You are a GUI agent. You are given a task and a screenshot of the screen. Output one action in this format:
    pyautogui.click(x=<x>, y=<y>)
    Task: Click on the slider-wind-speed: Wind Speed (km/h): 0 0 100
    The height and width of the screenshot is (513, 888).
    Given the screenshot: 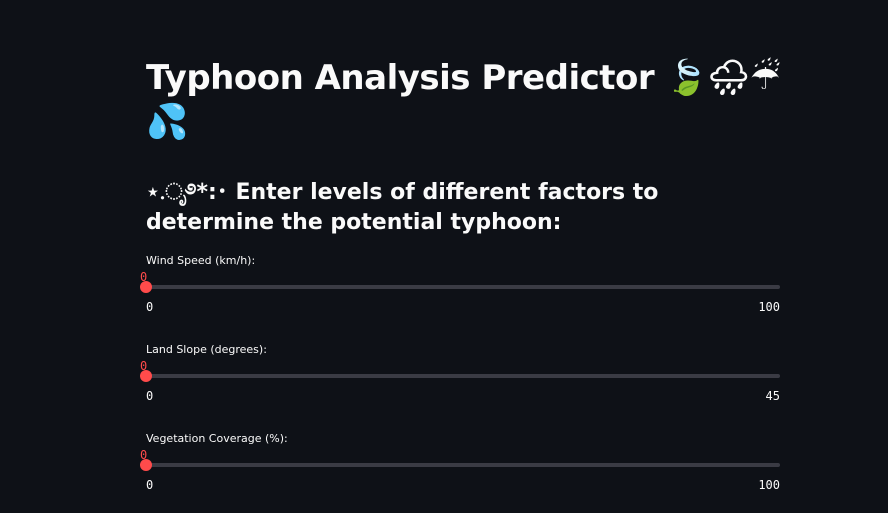 What is the action you would take?
    pyautogui.click(x=460, y=294)
    